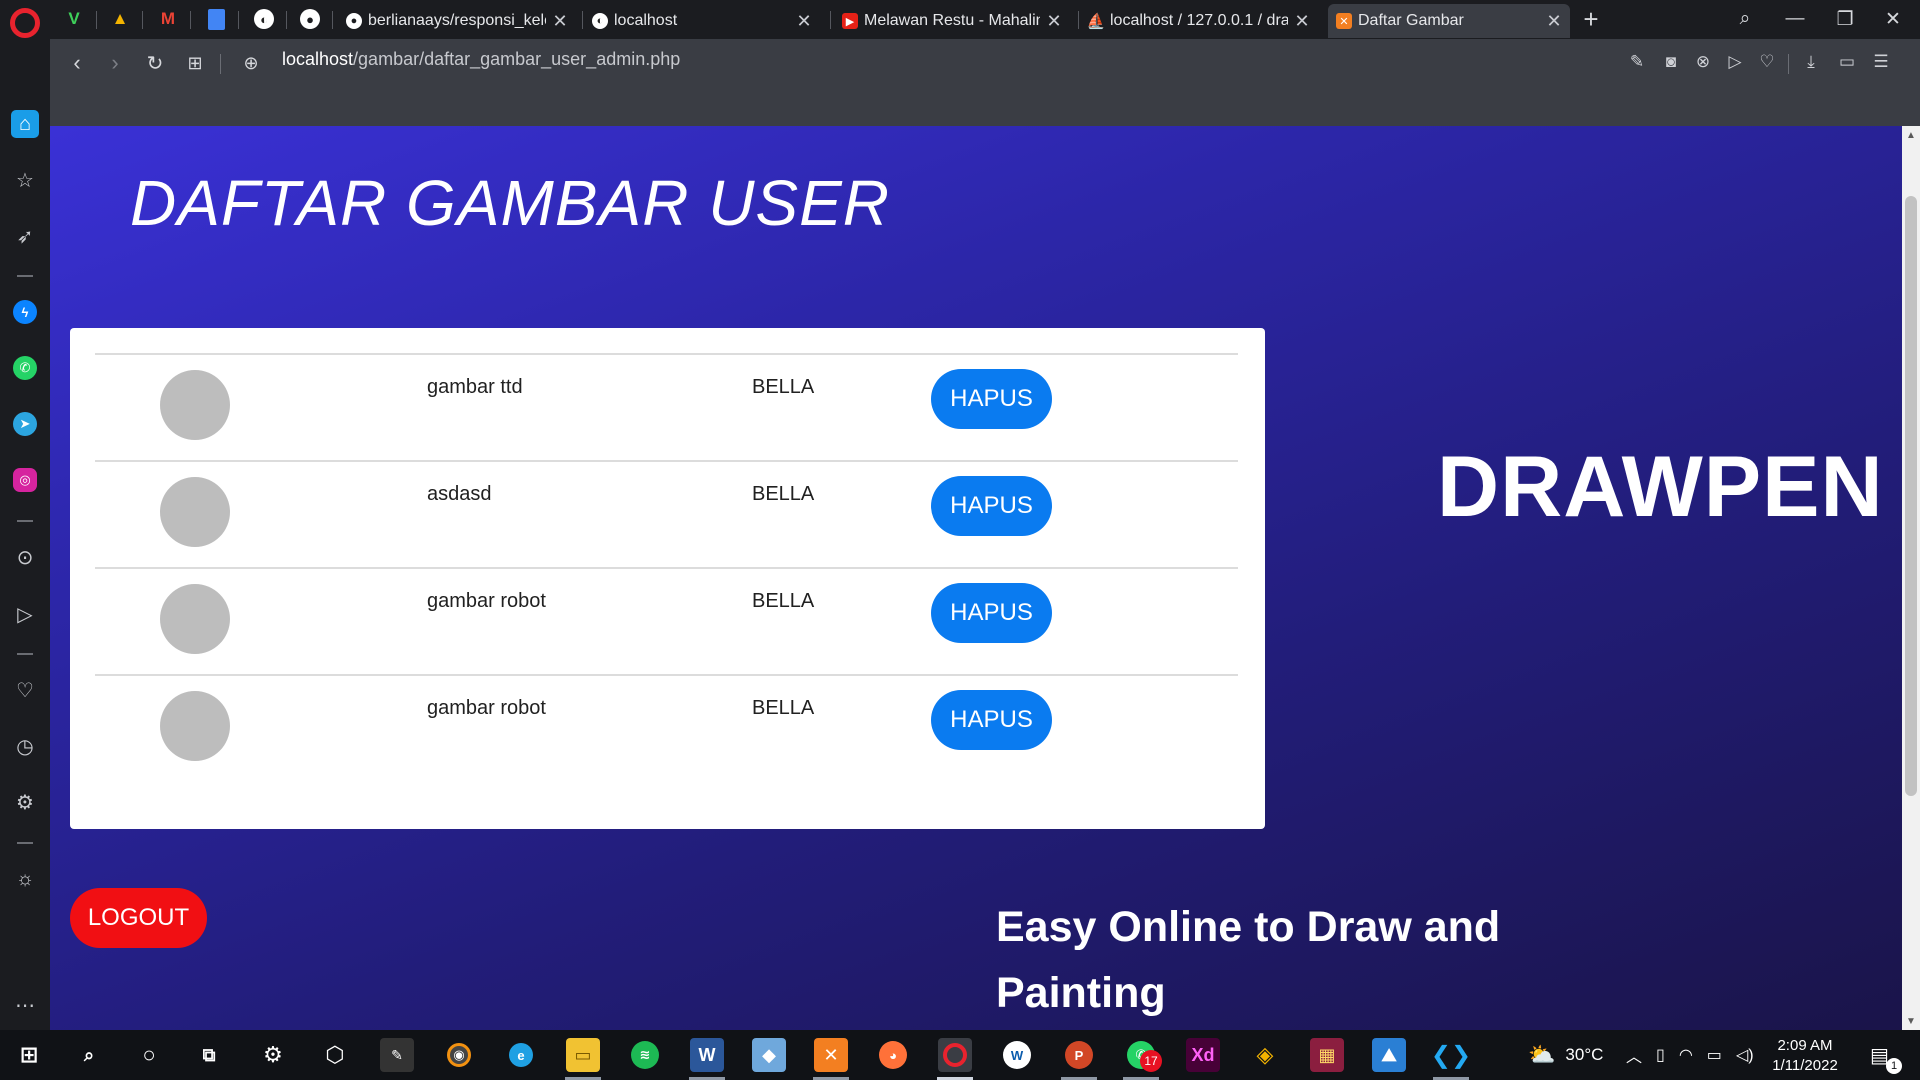 The height and width of the screenshot is (1080, 1920). What do you see at coordinates (216, 19) in the screenshot?
I see `pinned-tab-docs-icon` at bounding box center [216, 19].